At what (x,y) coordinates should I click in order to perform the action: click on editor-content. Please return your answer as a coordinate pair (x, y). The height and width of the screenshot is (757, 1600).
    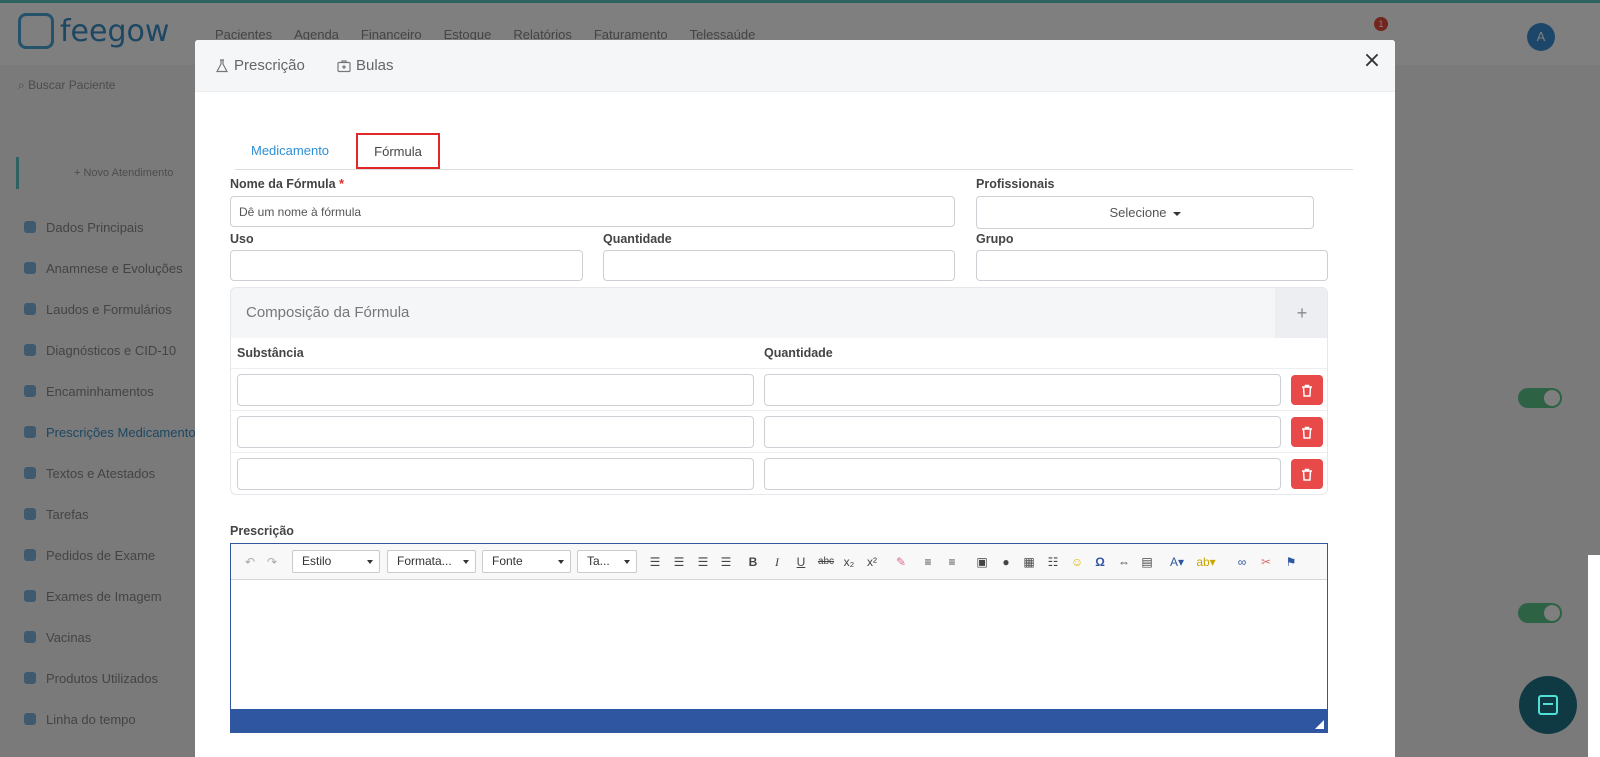
    Looking at the image, I should click on (779, 645).